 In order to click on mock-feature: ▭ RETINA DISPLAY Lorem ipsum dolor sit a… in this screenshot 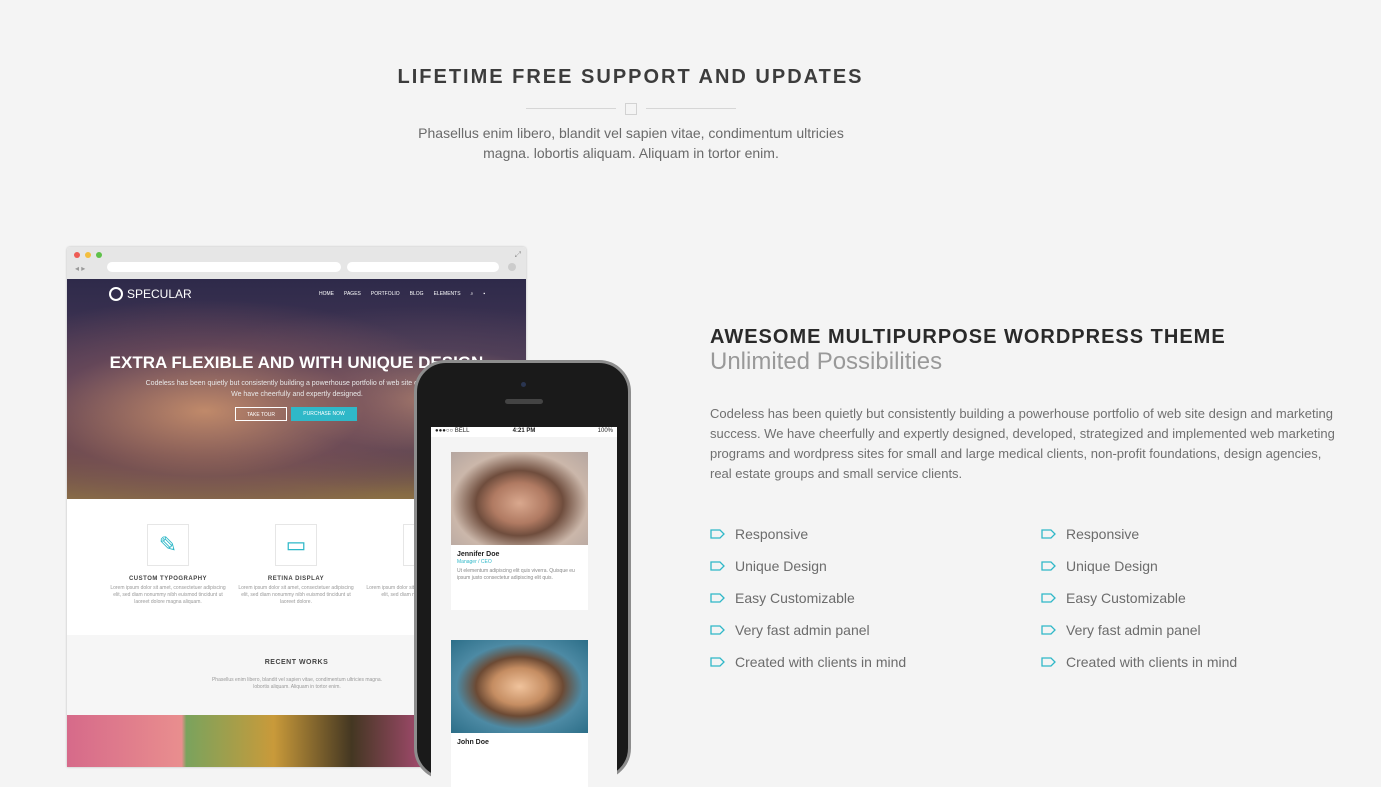, I will do `click(296, 565)`.